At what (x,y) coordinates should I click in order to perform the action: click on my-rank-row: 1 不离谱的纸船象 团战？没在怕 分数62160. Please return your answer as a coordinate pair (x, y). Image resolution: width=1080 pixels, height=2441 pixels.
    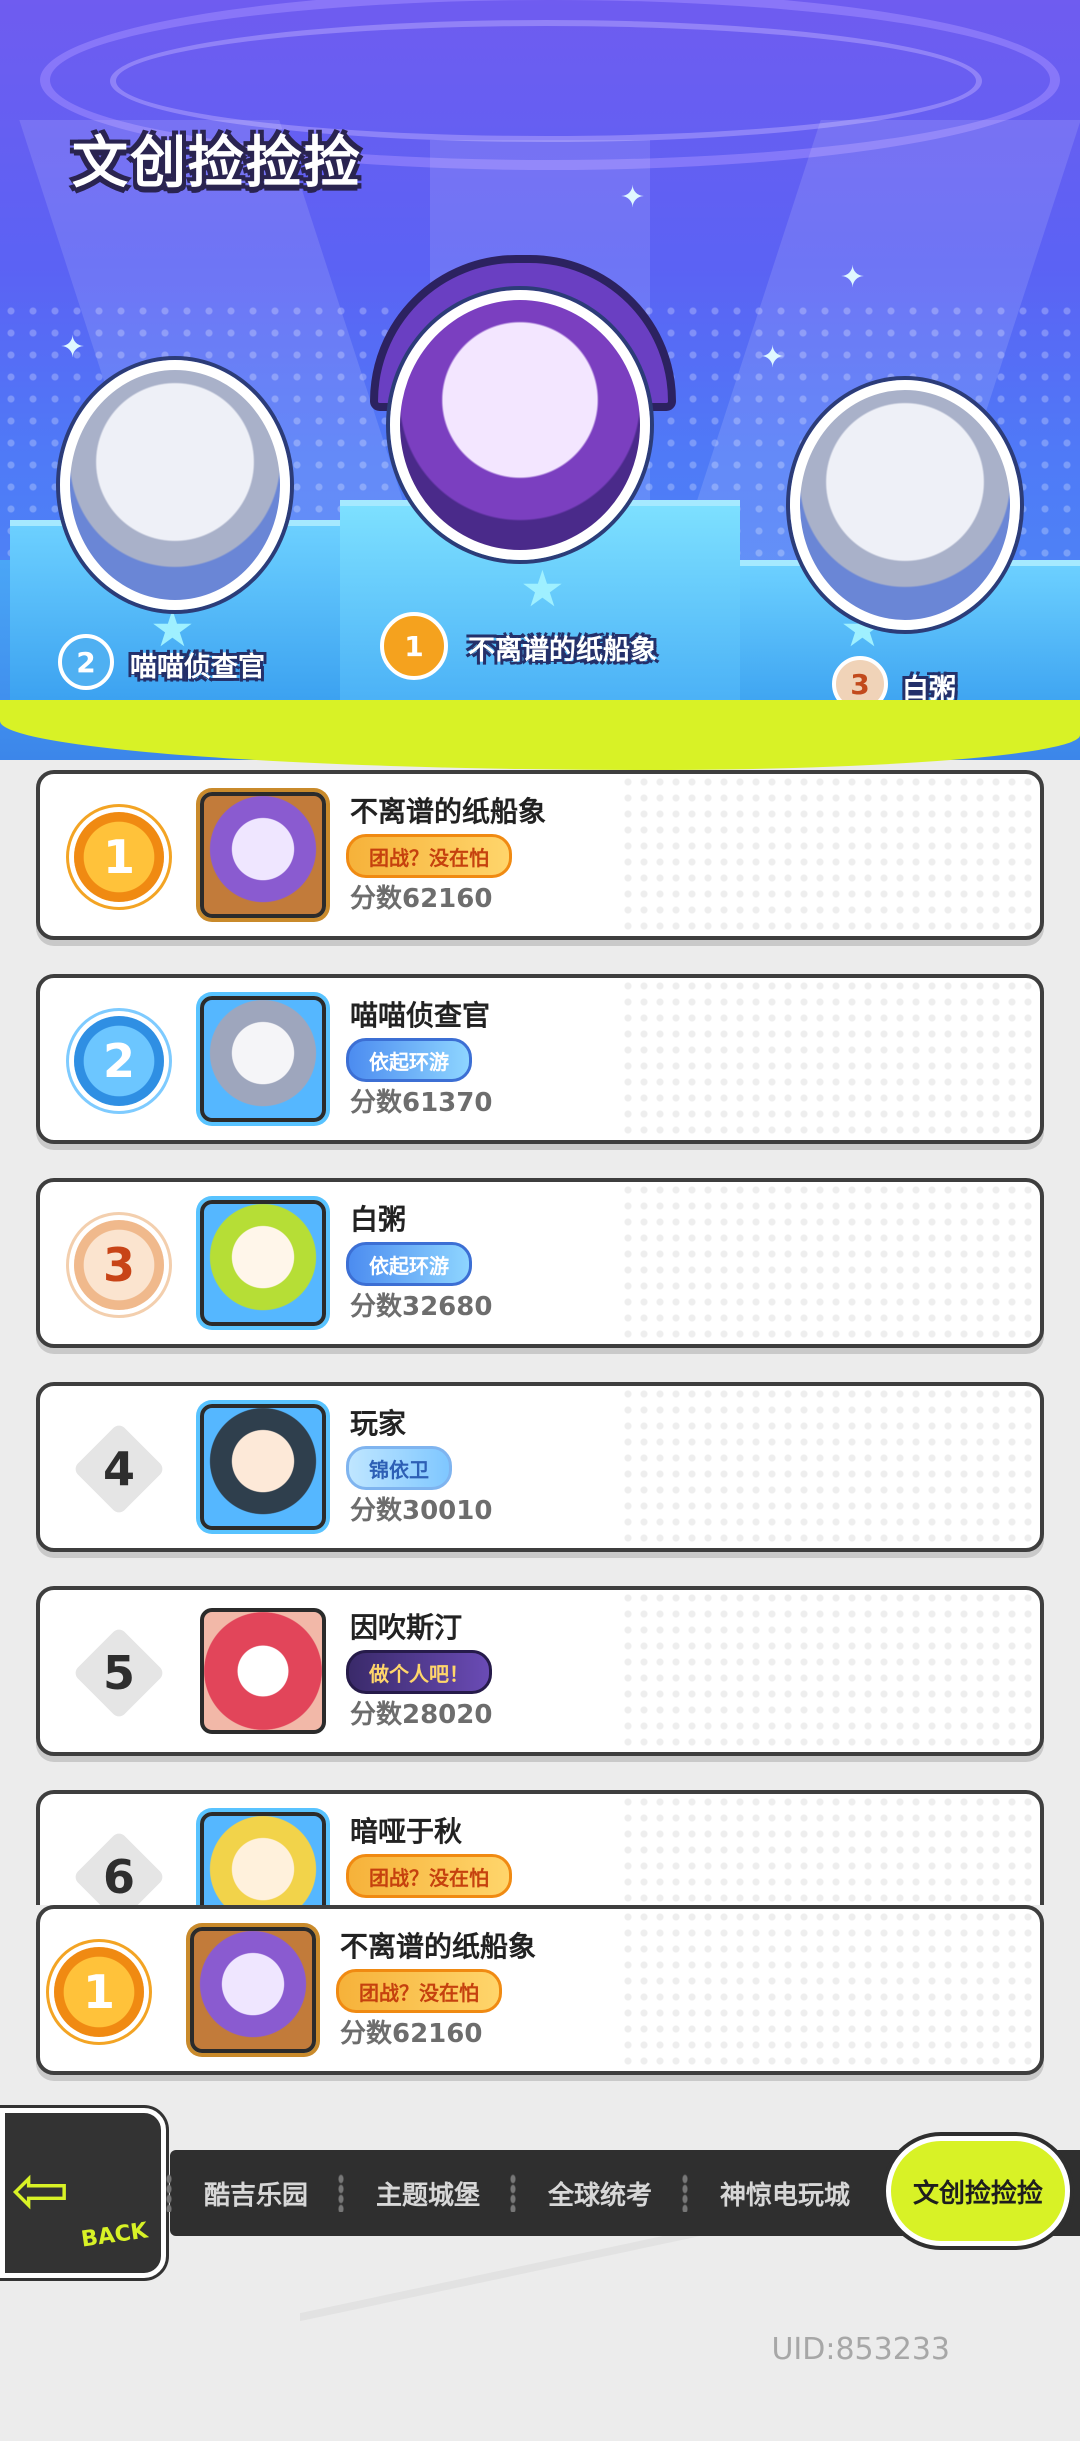
    Looking at the image, I should click on (540, 1990).